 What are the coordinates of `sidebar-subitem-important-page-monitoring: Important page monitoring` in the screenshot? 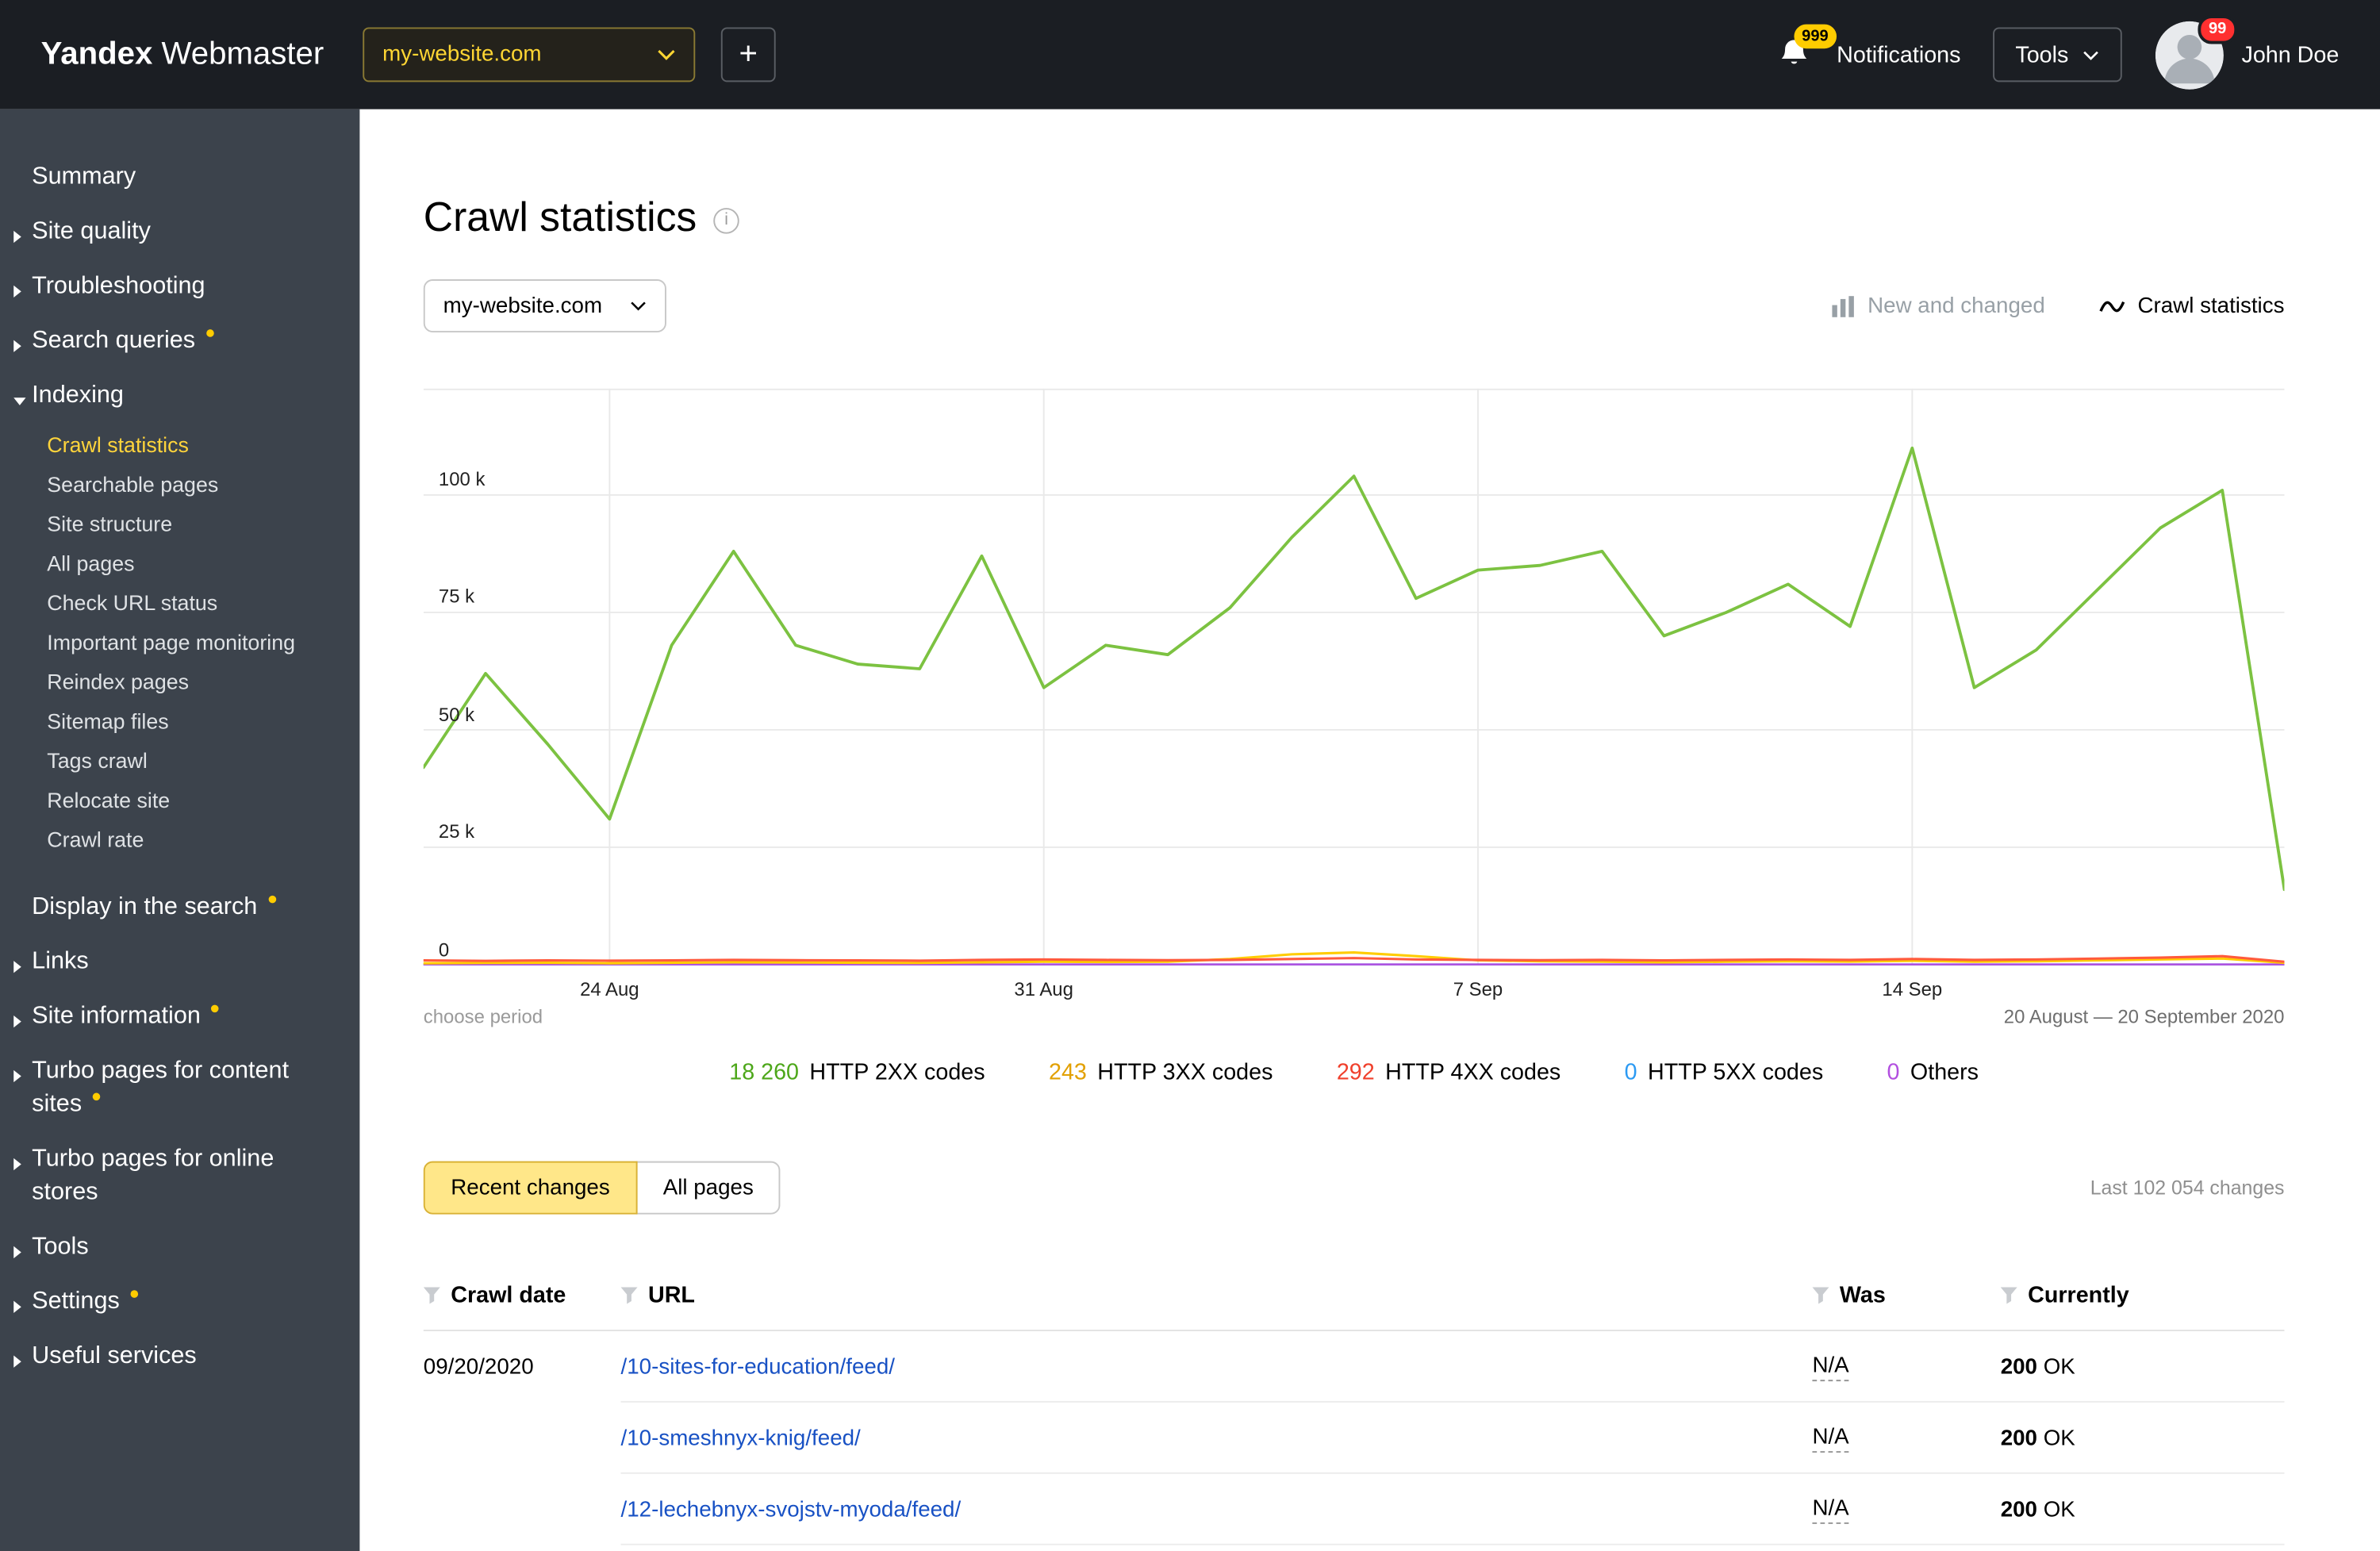 It's located at (179, 642).